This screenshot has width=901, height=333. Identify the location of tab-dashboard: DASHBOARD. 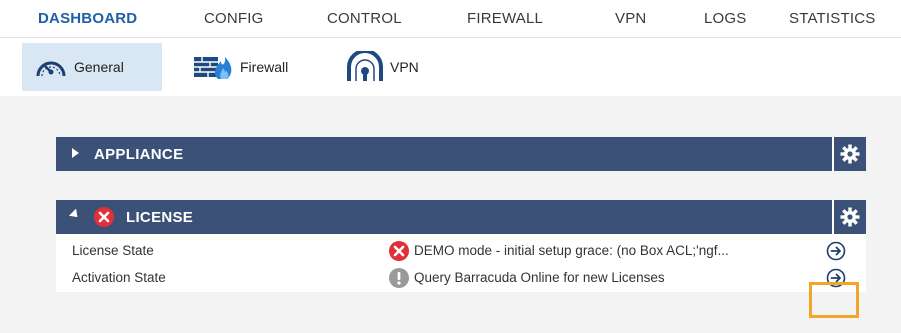
(87, 18).